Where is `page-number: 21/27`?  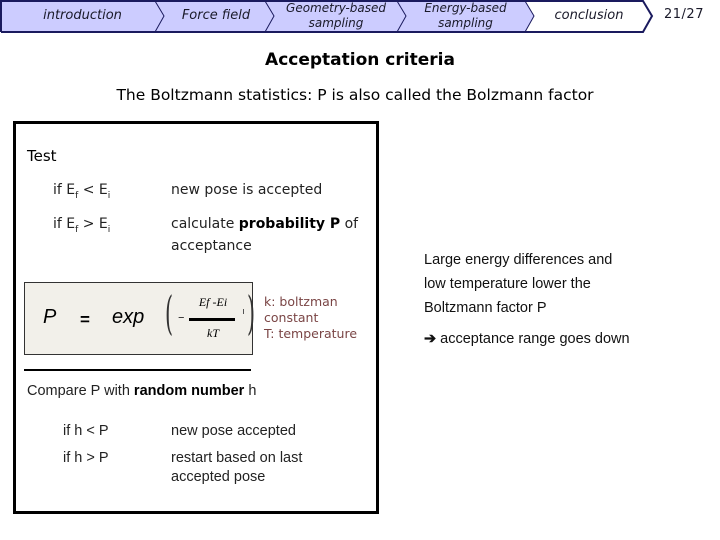 page-number: 21/27 is located at coordinates (684, 14).